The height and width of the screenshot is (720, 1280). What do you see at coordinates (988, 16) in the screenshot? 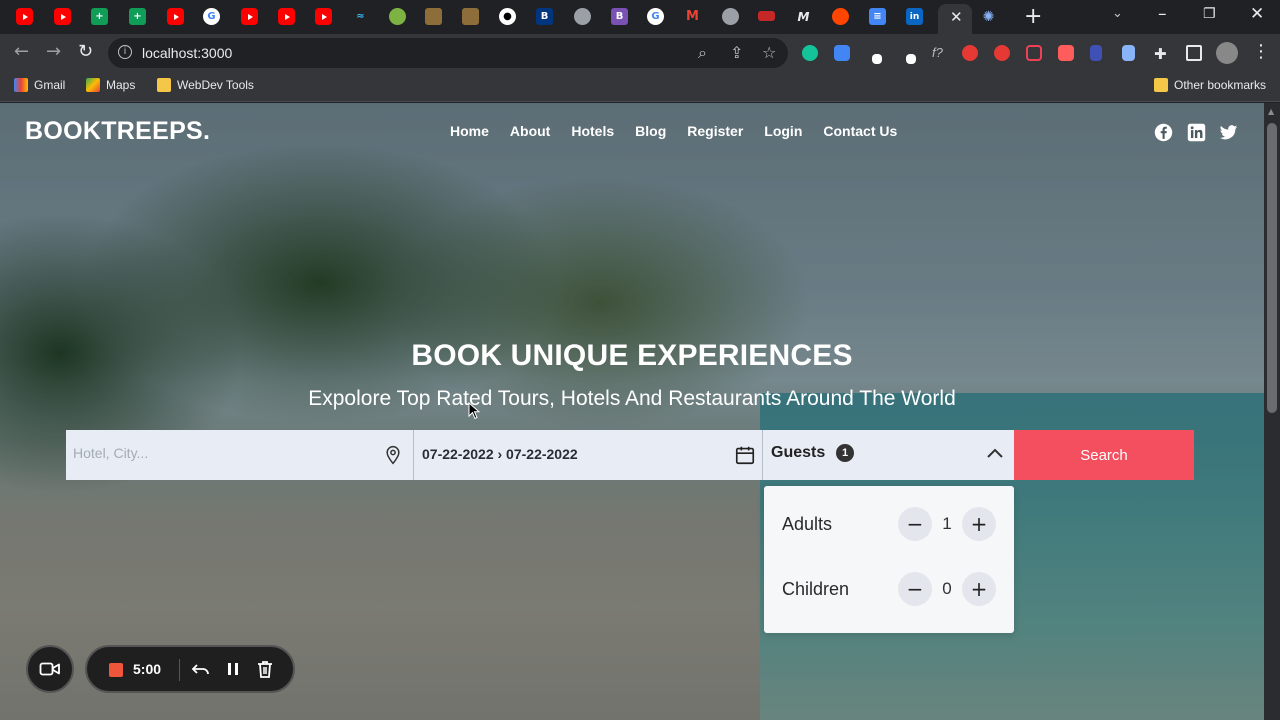
I see `gear-tab-icon: ✺` at bounding box center [988, 16].